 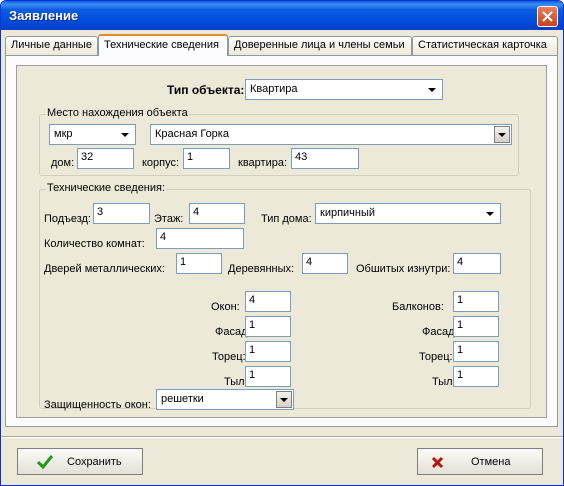 I want to click on wood-doors-input: 4, so click(x=325, y=263).